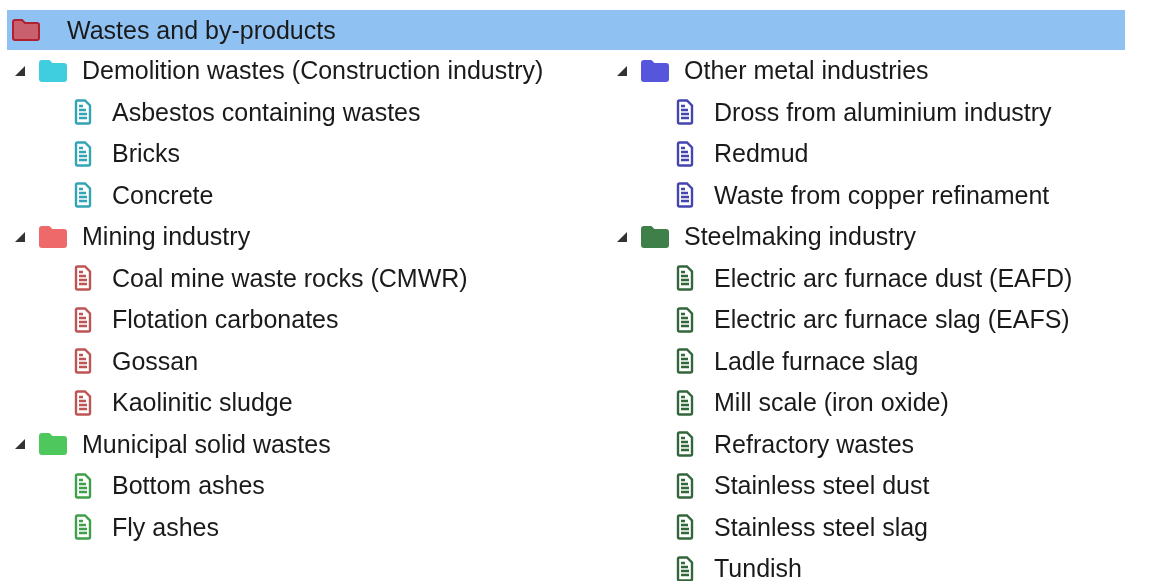 This screenshot has height=581, width=1164. I want to click on file-row: Fly ashes, so click(312, 527).